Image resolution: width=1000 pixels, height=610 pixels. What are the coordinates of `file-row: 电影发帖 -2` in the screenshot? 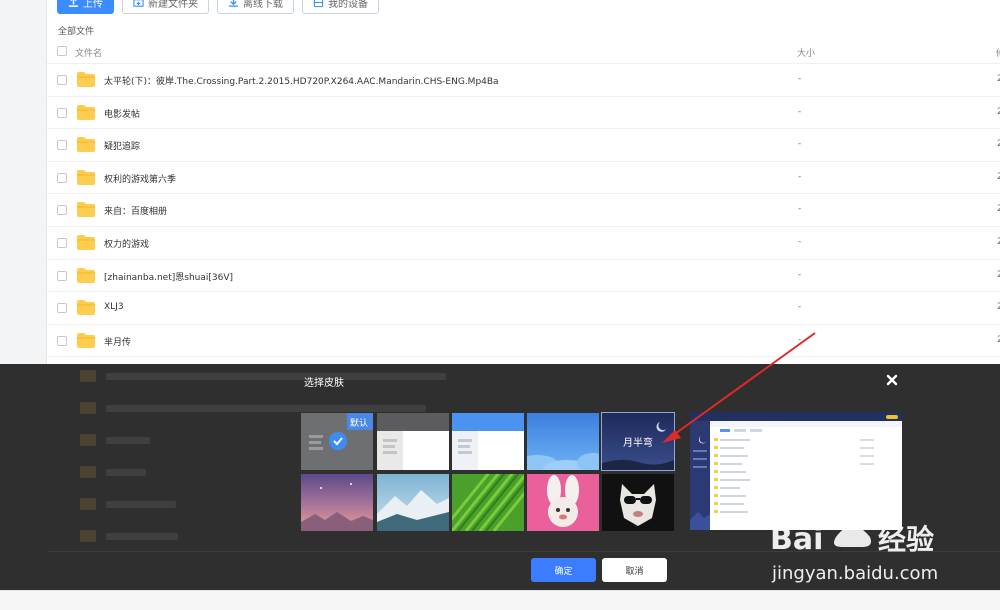 It's located at (523, 113).